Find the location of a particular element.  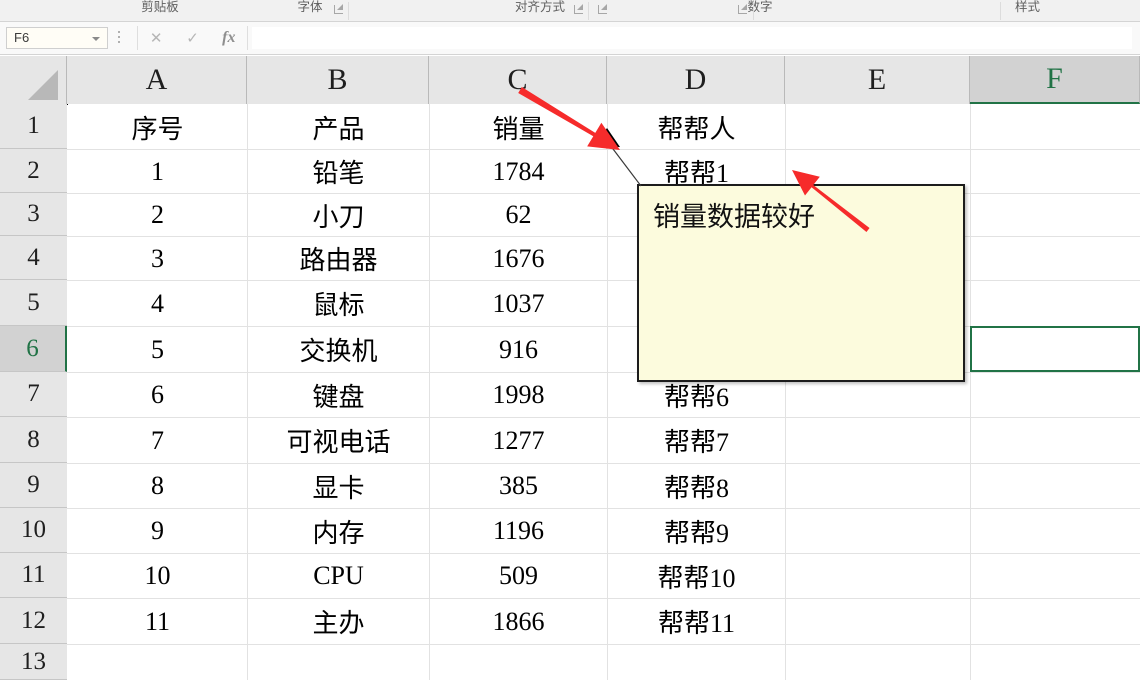

row-header-9: 9 is located at coordinates (33, 485).